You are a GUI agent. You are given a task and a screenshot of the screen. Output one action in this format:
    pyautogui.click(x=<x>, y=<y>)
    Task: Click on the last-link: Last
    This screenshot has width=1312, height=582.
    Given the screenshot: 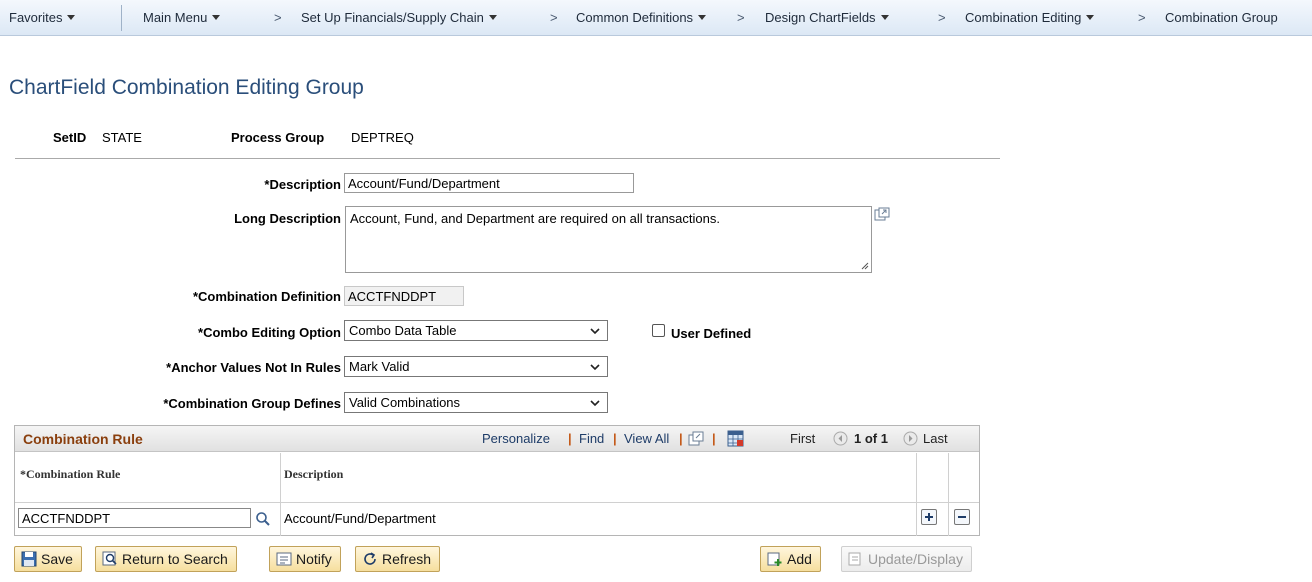 What is the action you would take?
    pyautogui.click(x=935, y=438)
    